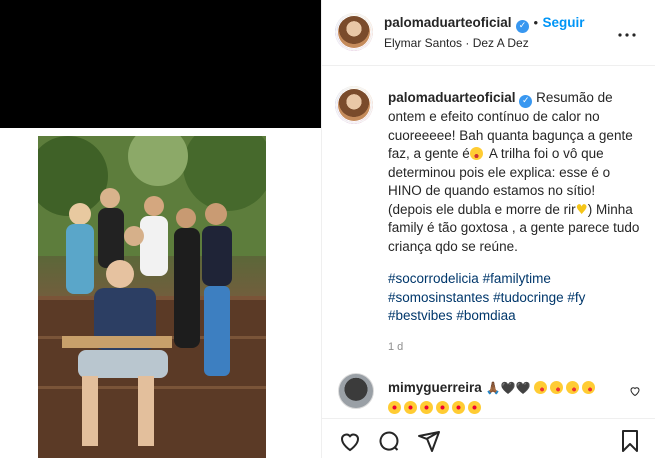 The height and width of the screenshot is (459, 655). What do you see at coordinates (631, 442) in the screenshot?
I see `save-bookmark-icon` at bounding box center [631, 442].